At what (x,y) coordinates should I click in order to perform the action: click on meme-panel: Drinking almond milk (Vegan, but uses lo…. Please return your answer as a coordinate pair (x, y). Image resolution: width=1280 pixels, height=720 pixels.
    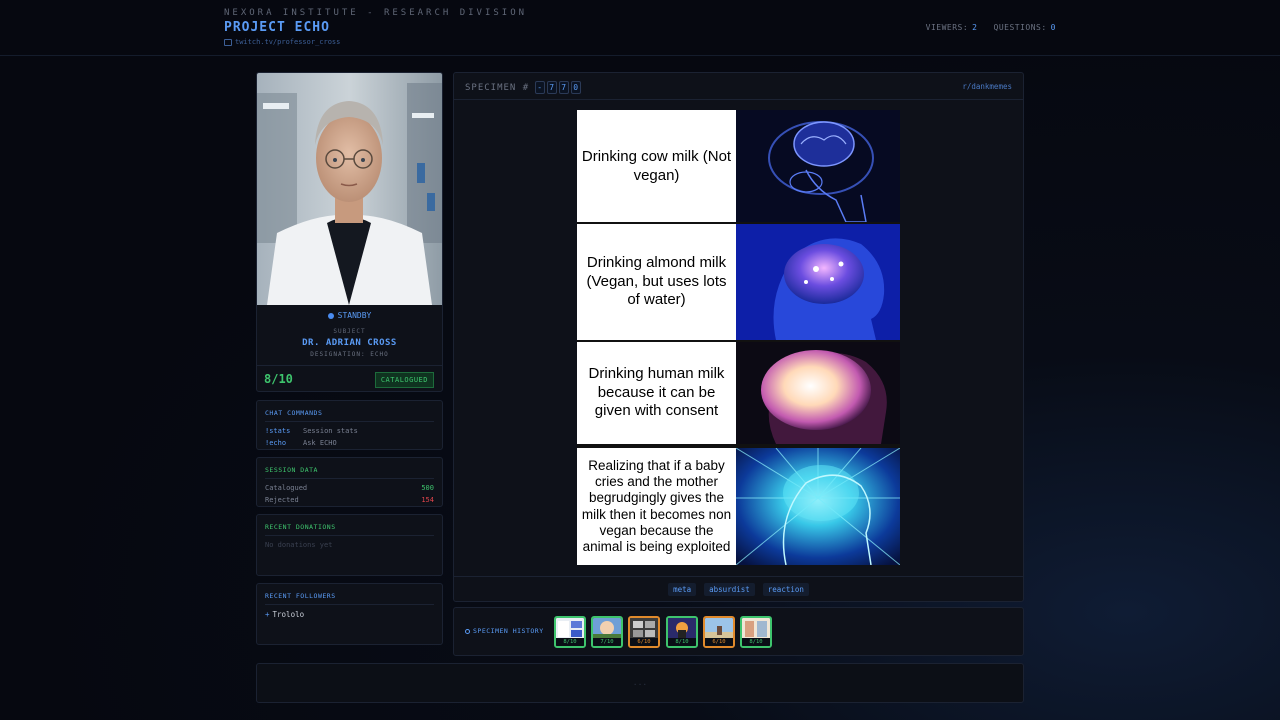
    Looking at the image, I should click on (738, 282).